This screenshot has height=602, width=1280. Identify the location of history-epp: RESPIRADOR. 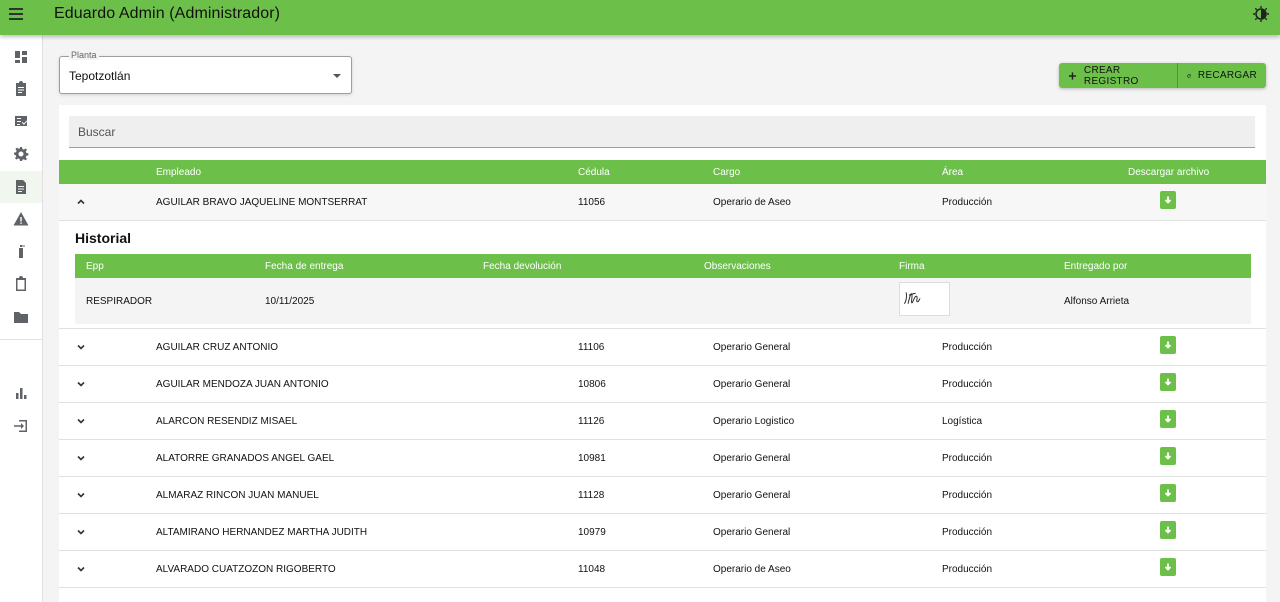
(119, 301).